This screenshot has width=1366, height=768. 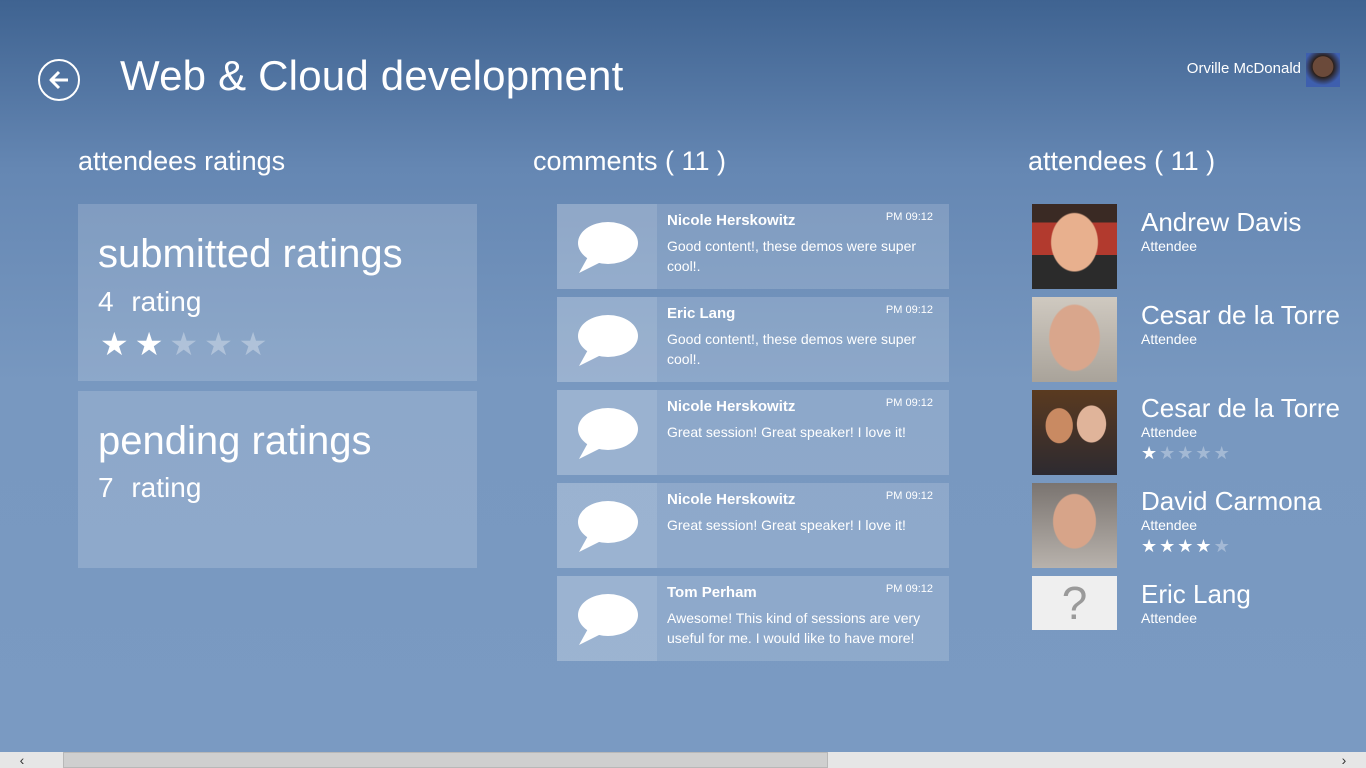 What do you see at coordinates (1323, 70) in the screenshot?
I see `user-avatar` at bounding box center [1323, 70].